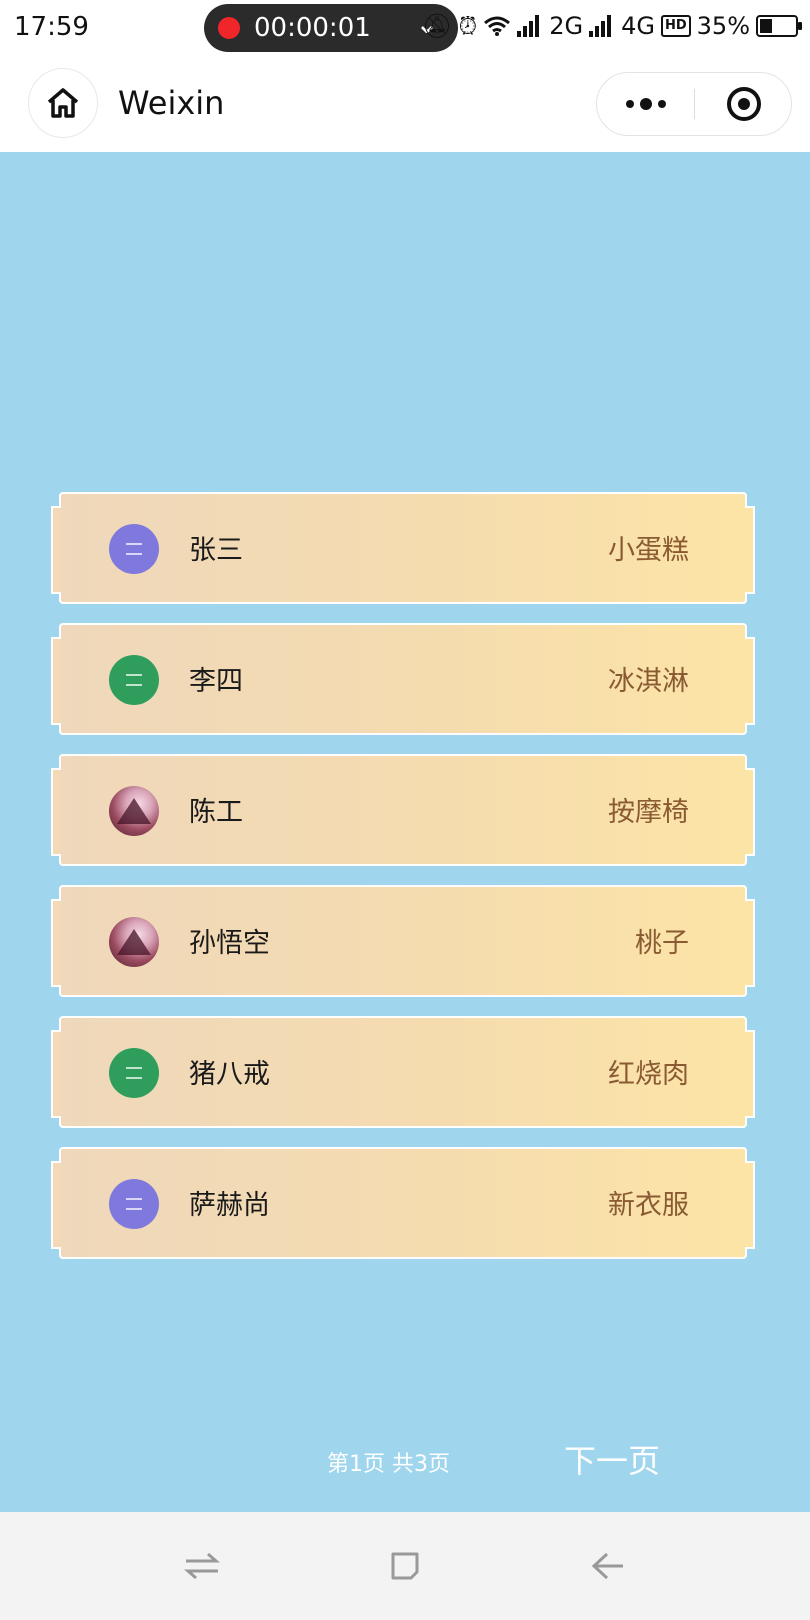 The height and width of the screenshot is (1620, 810). What do you see at coordinates (403, 1203) in the screenshot?
I see `list-item: 萨赫尚 新衣服` at bounding box center [403, 1203].